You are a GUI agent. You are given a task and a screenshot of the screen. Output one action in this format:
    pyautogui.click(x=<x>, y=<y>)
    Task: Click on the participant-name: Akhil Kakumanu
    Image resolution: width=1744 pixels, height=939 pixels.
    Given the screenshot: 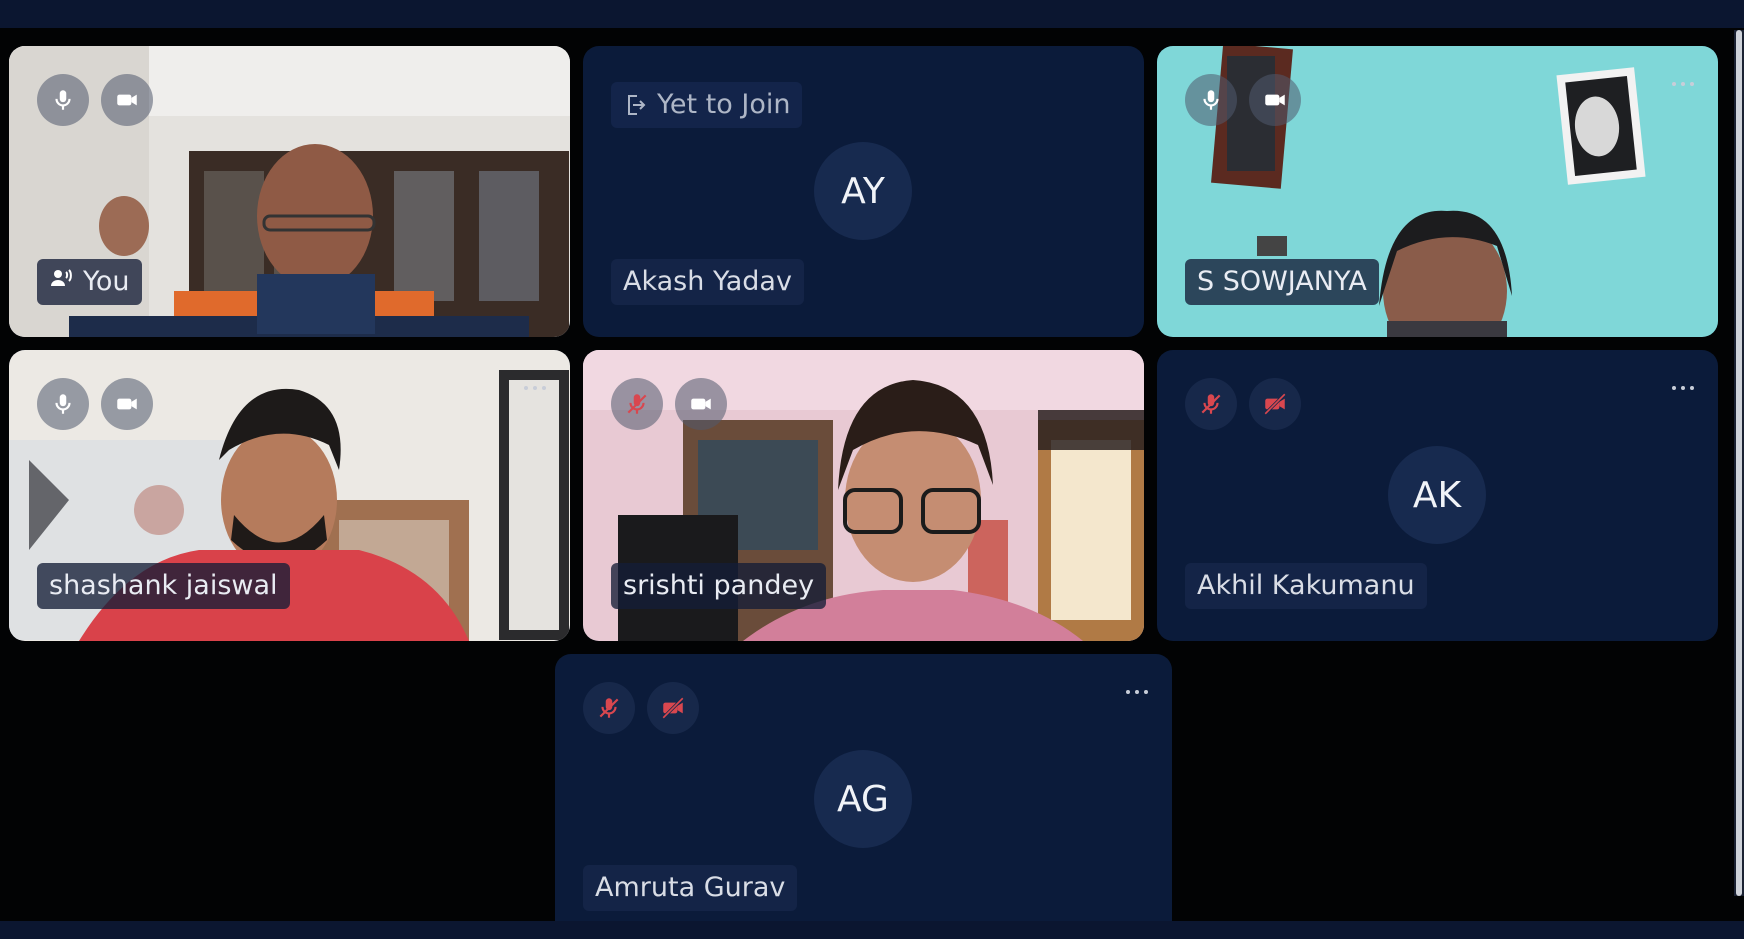 What is the action you would take?
    pyautogui.click(x=1306, y=586)
    